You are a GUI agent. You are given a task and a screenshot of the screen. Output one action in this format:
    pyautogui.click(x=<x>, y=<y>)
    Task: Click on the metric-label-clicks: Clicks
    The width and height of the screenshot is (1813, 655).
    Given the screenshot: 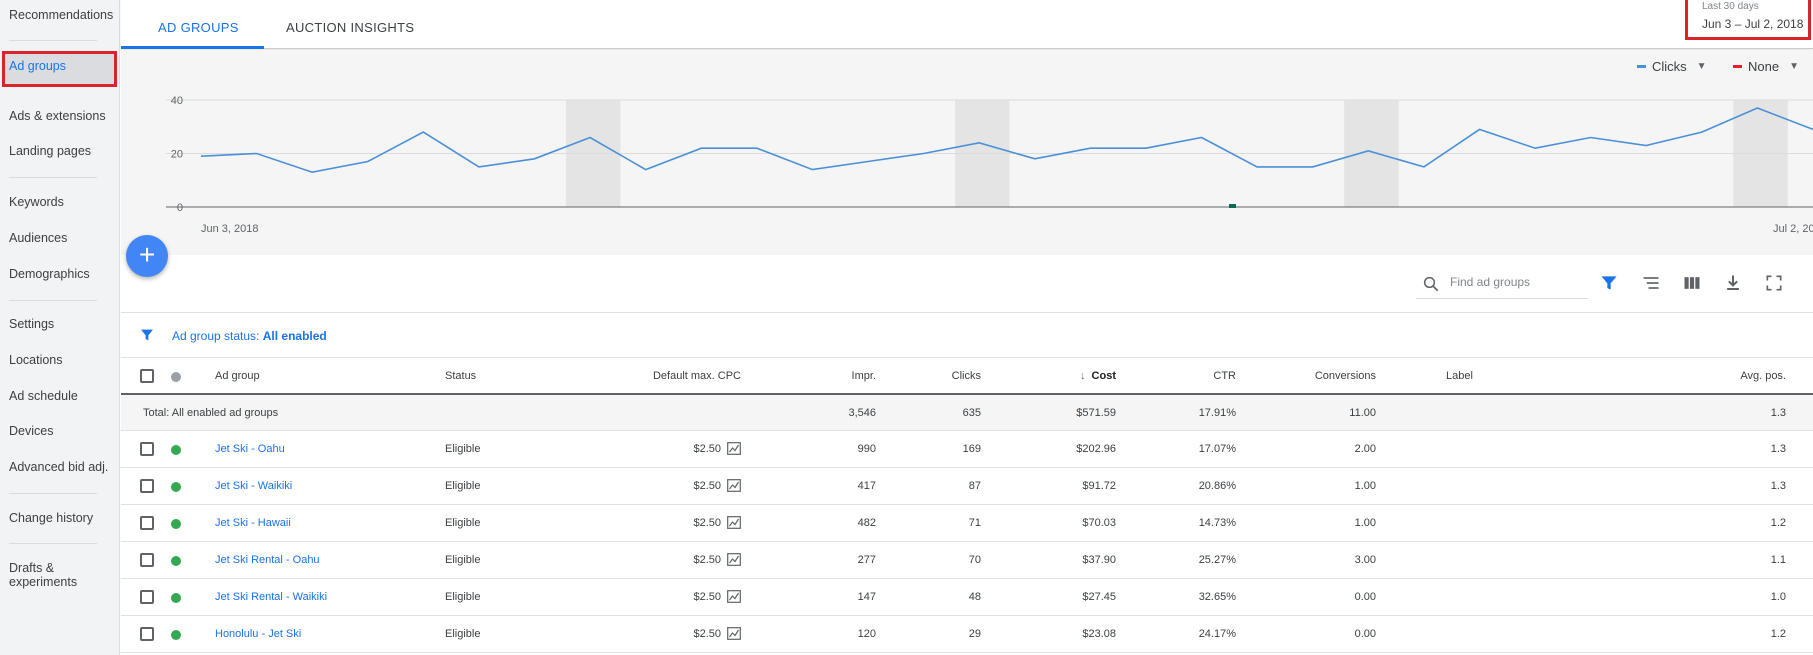 What is the action you would take?
    pyautogui.click(x=1669, y=66)
    